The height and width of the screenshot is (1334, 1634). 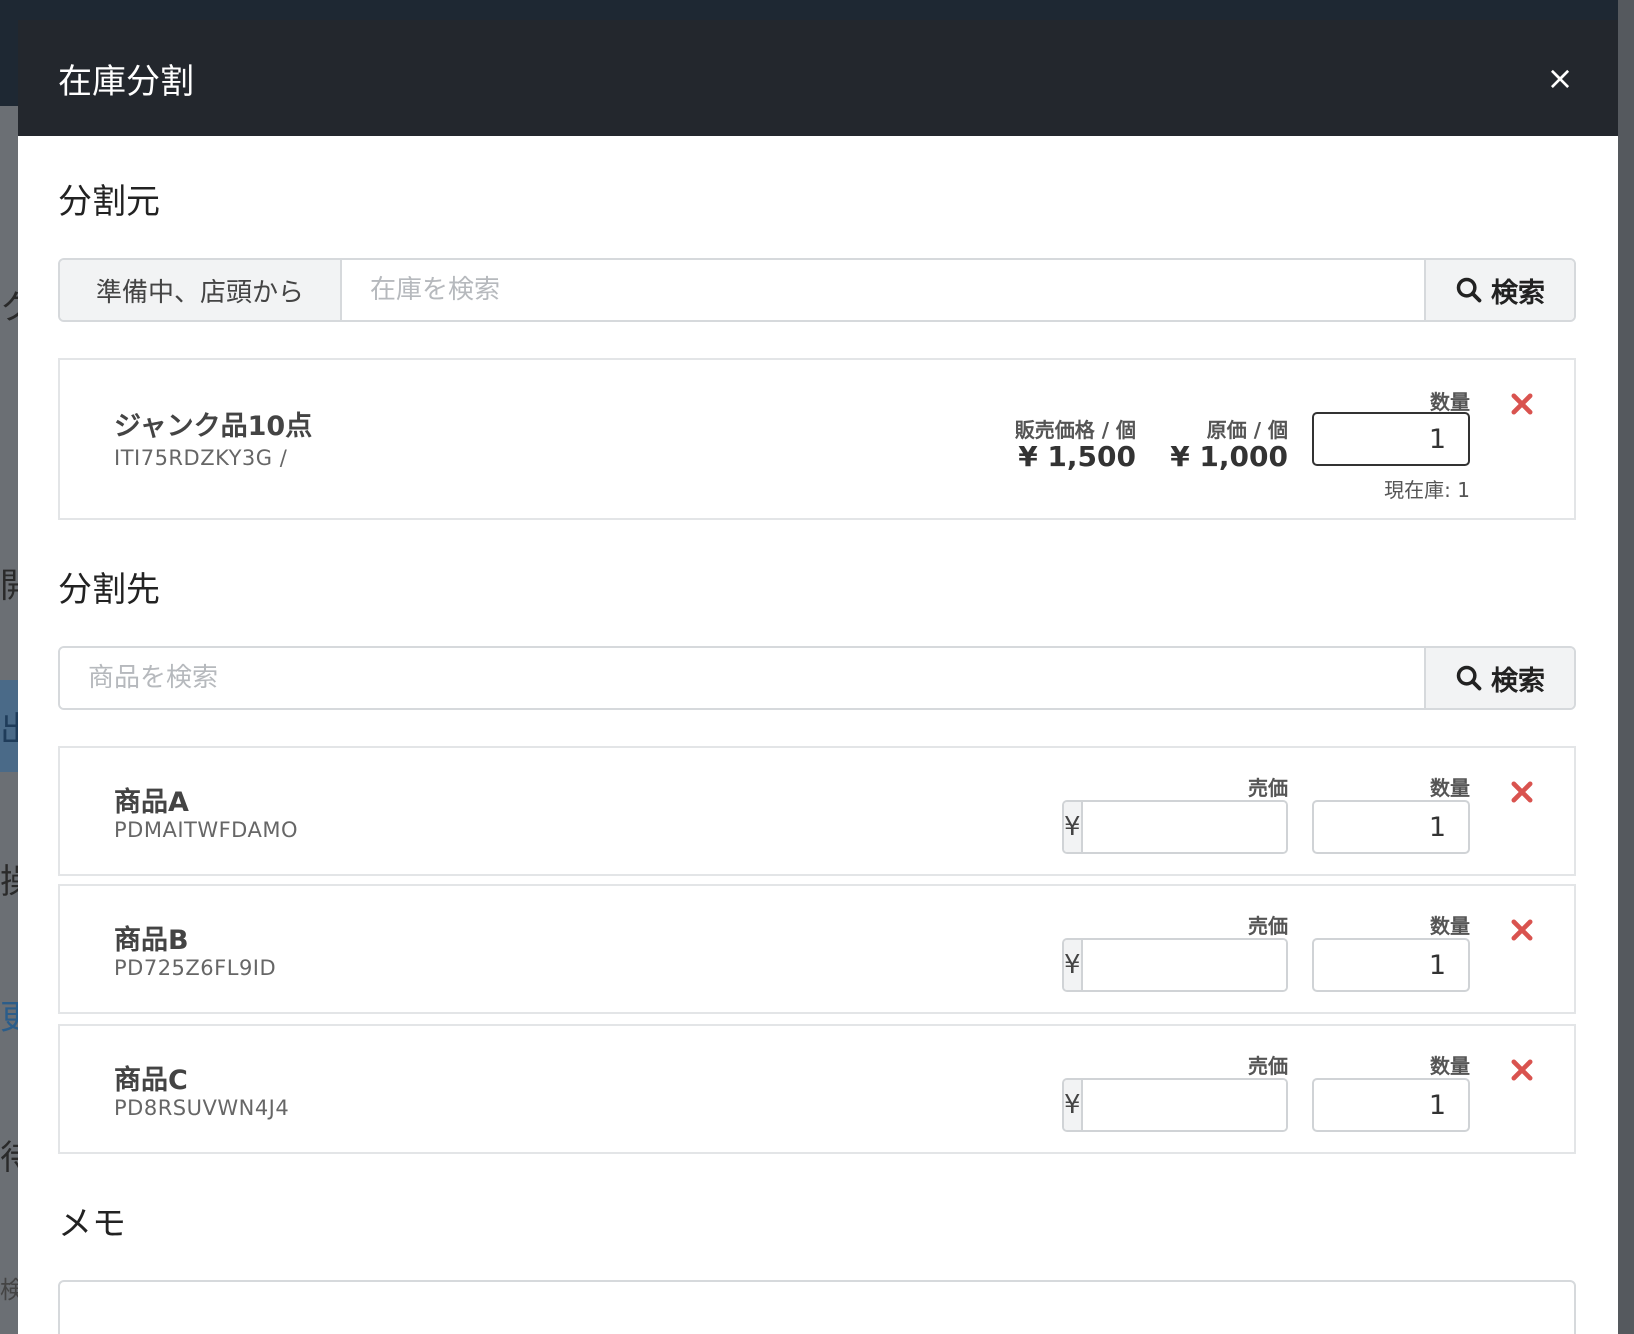 I want to click on source-search-group: 準備中、店頭から 検索, so click(x=817, y=290).